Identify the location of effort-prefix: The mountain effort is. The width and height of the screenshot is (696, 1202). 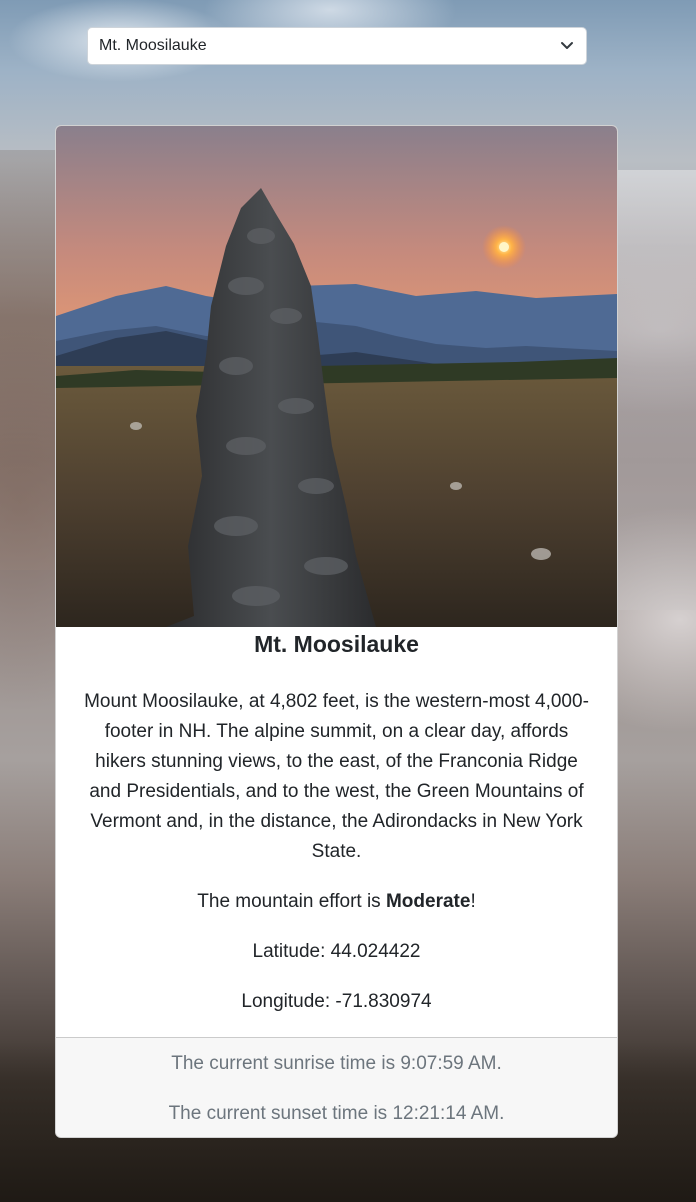
(291, 901).